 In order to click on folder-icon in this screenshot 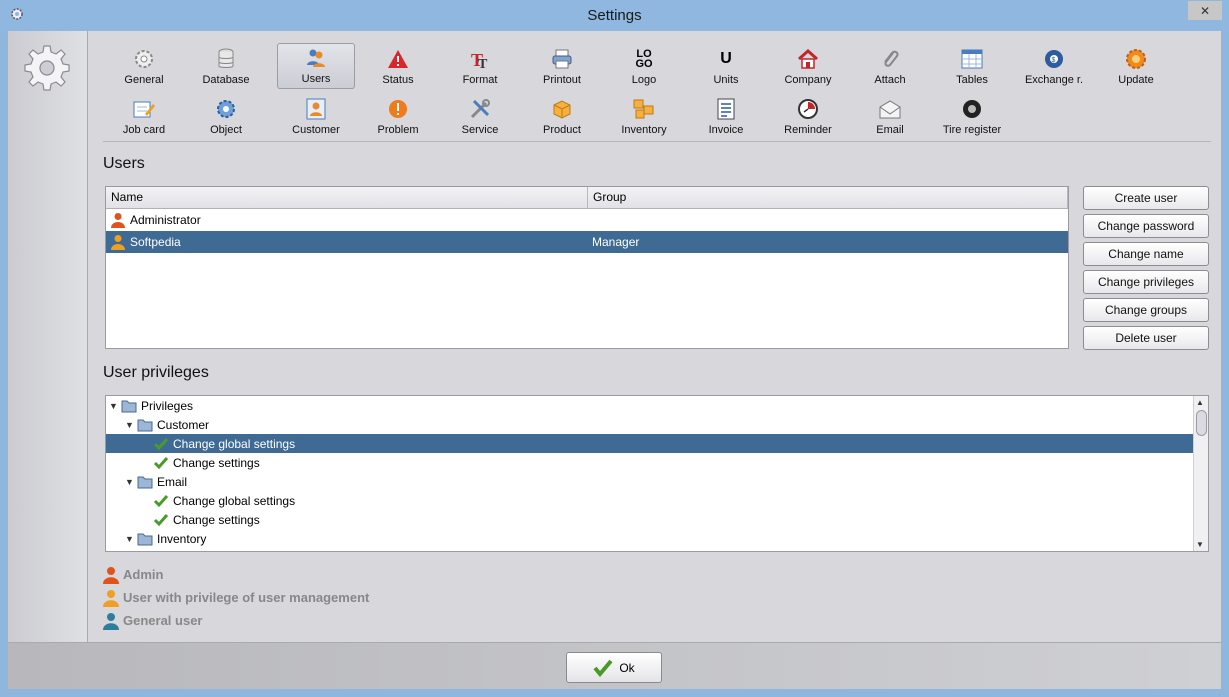, I will do `click(129, 406)`.